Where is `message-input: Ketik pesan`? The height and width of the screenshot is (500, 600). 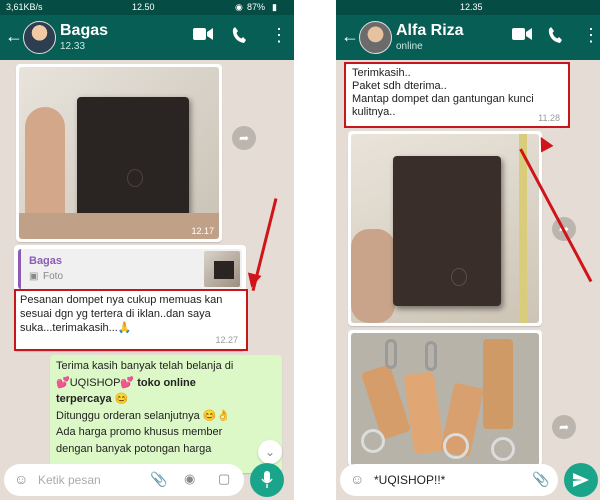 message-input: Ketik pesan is located at coordinates (69, 480).